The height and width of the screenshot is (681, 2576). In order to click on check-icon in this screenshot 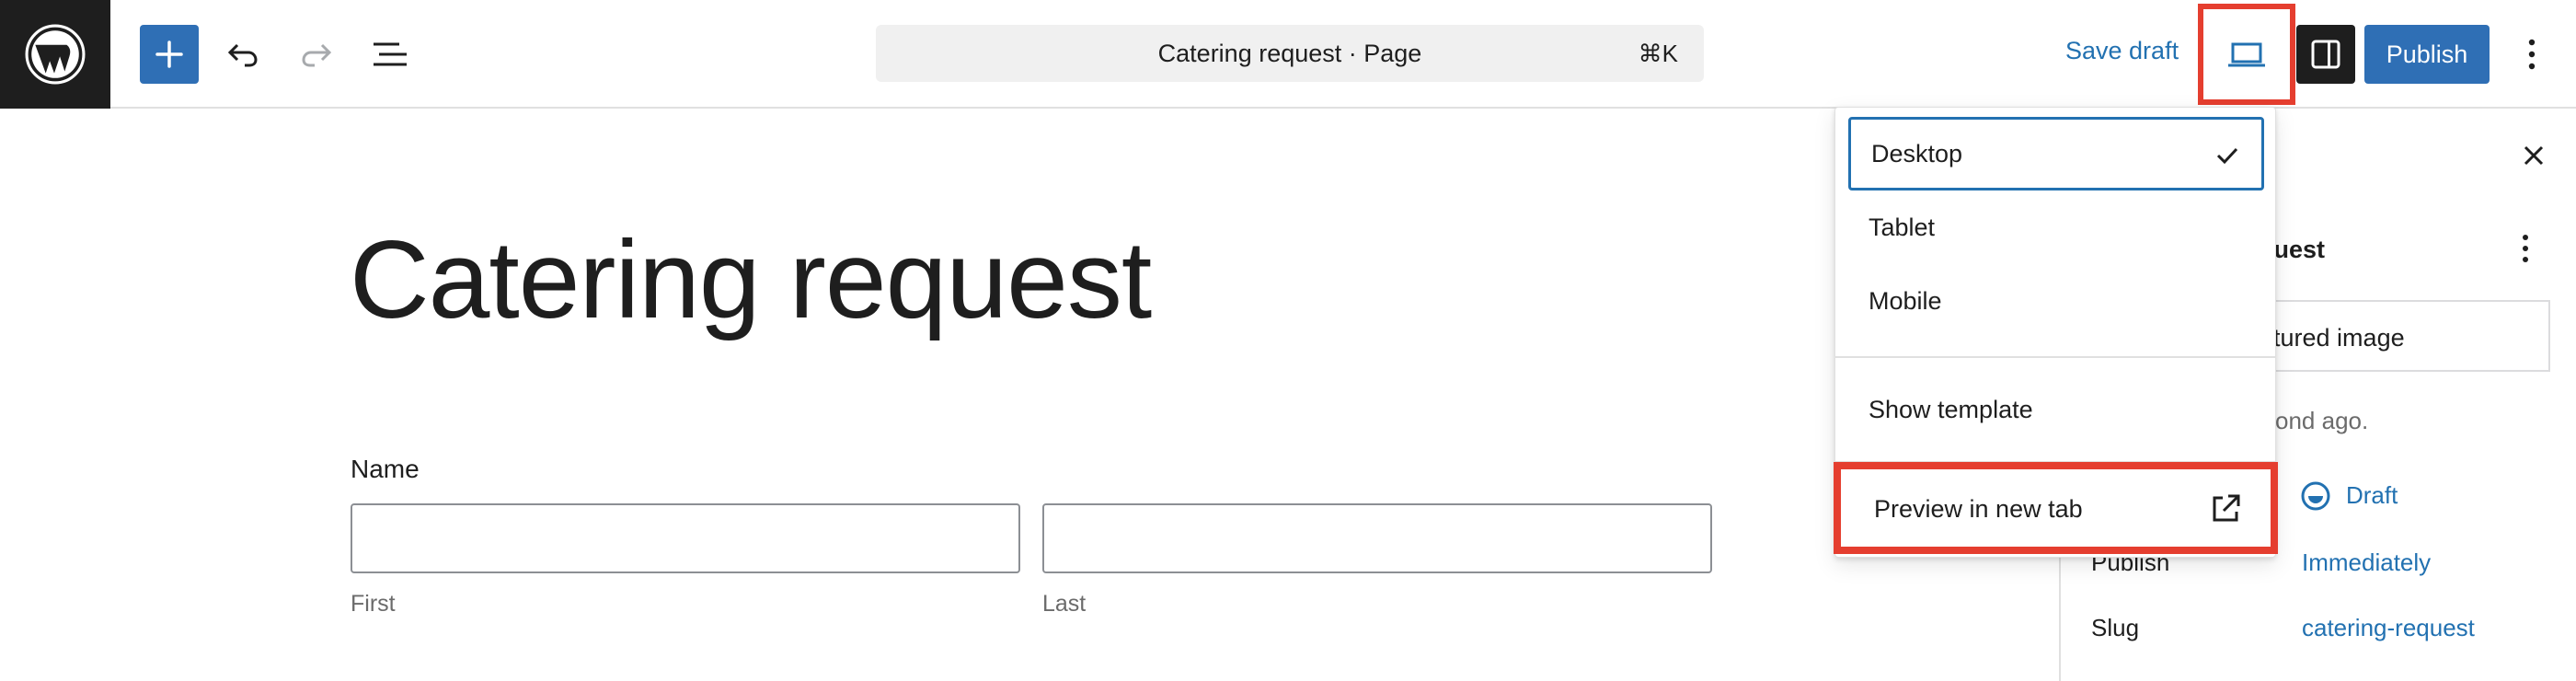, I will do `click(2227, 156)`.